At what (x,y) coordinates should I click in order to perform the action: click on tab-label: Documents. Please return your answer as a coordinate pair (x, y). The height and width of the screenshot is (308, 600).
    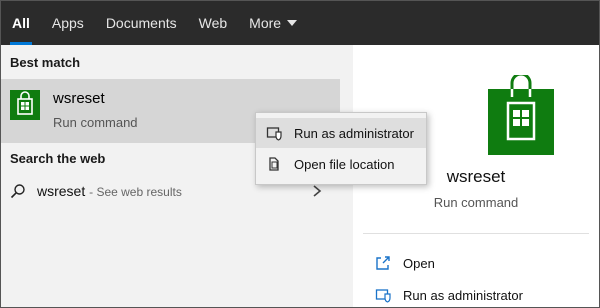
    Looking at the image, I should click on (141, 23).